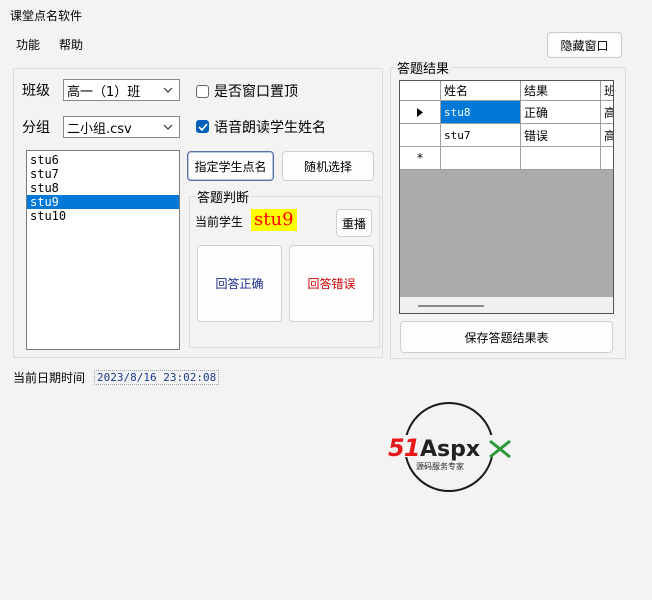 This screenshot has width=652, height=600. Describe the element at coordinates (506, 305) in the screenshot. I see `grid-horizontal-scrollbar` at that location.